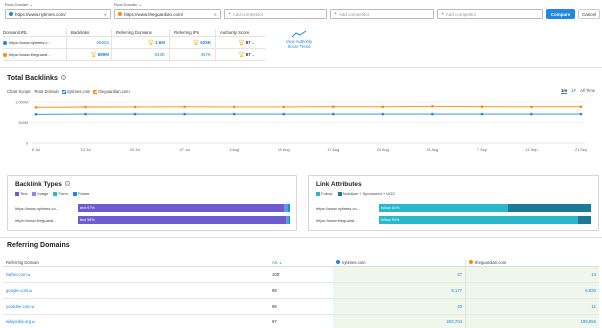  I want to click on domain2-scope-select: Root Domain ⌄, so click(167, 5).